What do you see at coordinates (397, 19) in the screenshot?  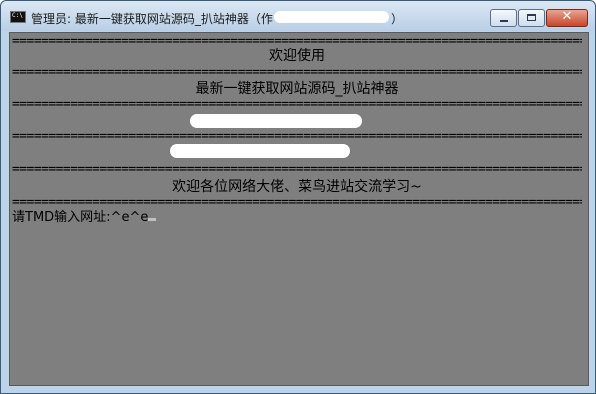 I see `window-title-end: ）` at bounding box center [397, 19].